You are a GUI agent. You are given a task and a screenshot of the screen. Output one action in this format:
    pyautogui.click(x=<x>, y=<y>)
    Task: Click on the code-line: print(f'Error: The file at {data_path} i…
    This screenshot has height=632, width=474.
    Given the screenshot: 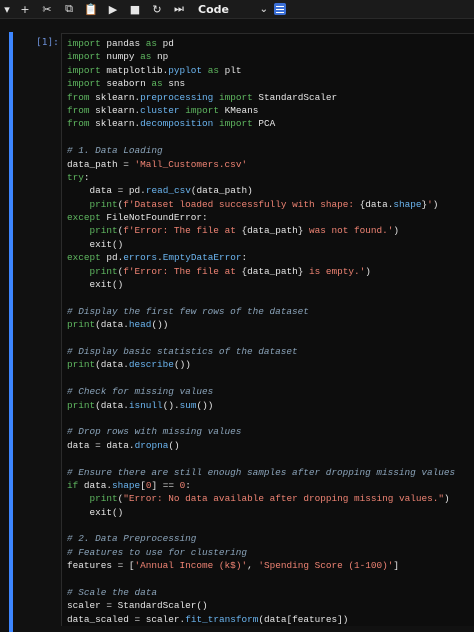 What is the action you would take?
    pyautogui.click(x=261, y=271)
    